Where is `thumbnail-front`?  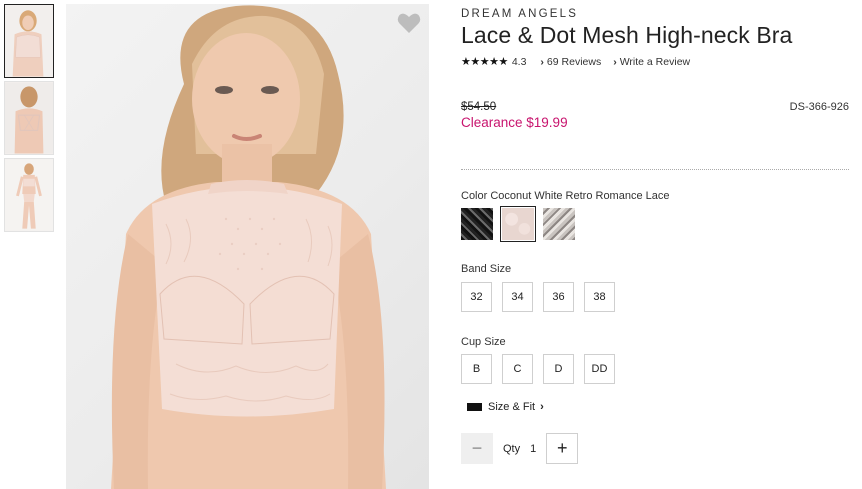 thumbnail-front is located at coordinates (29, 41).